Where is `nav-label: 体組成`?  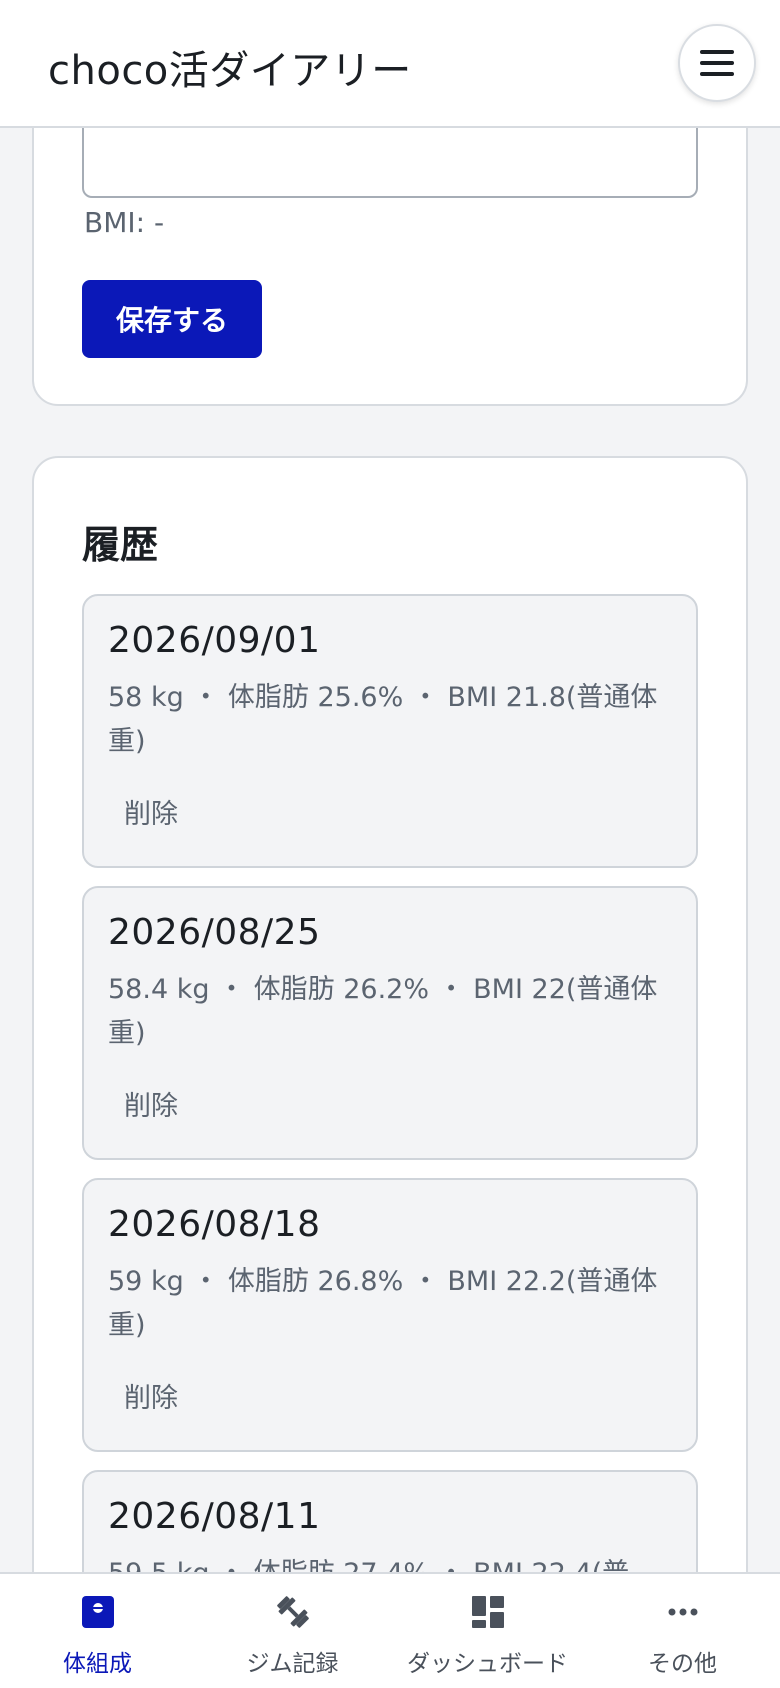 nav-label: 体組成 is located at coordinates (97, 1664).